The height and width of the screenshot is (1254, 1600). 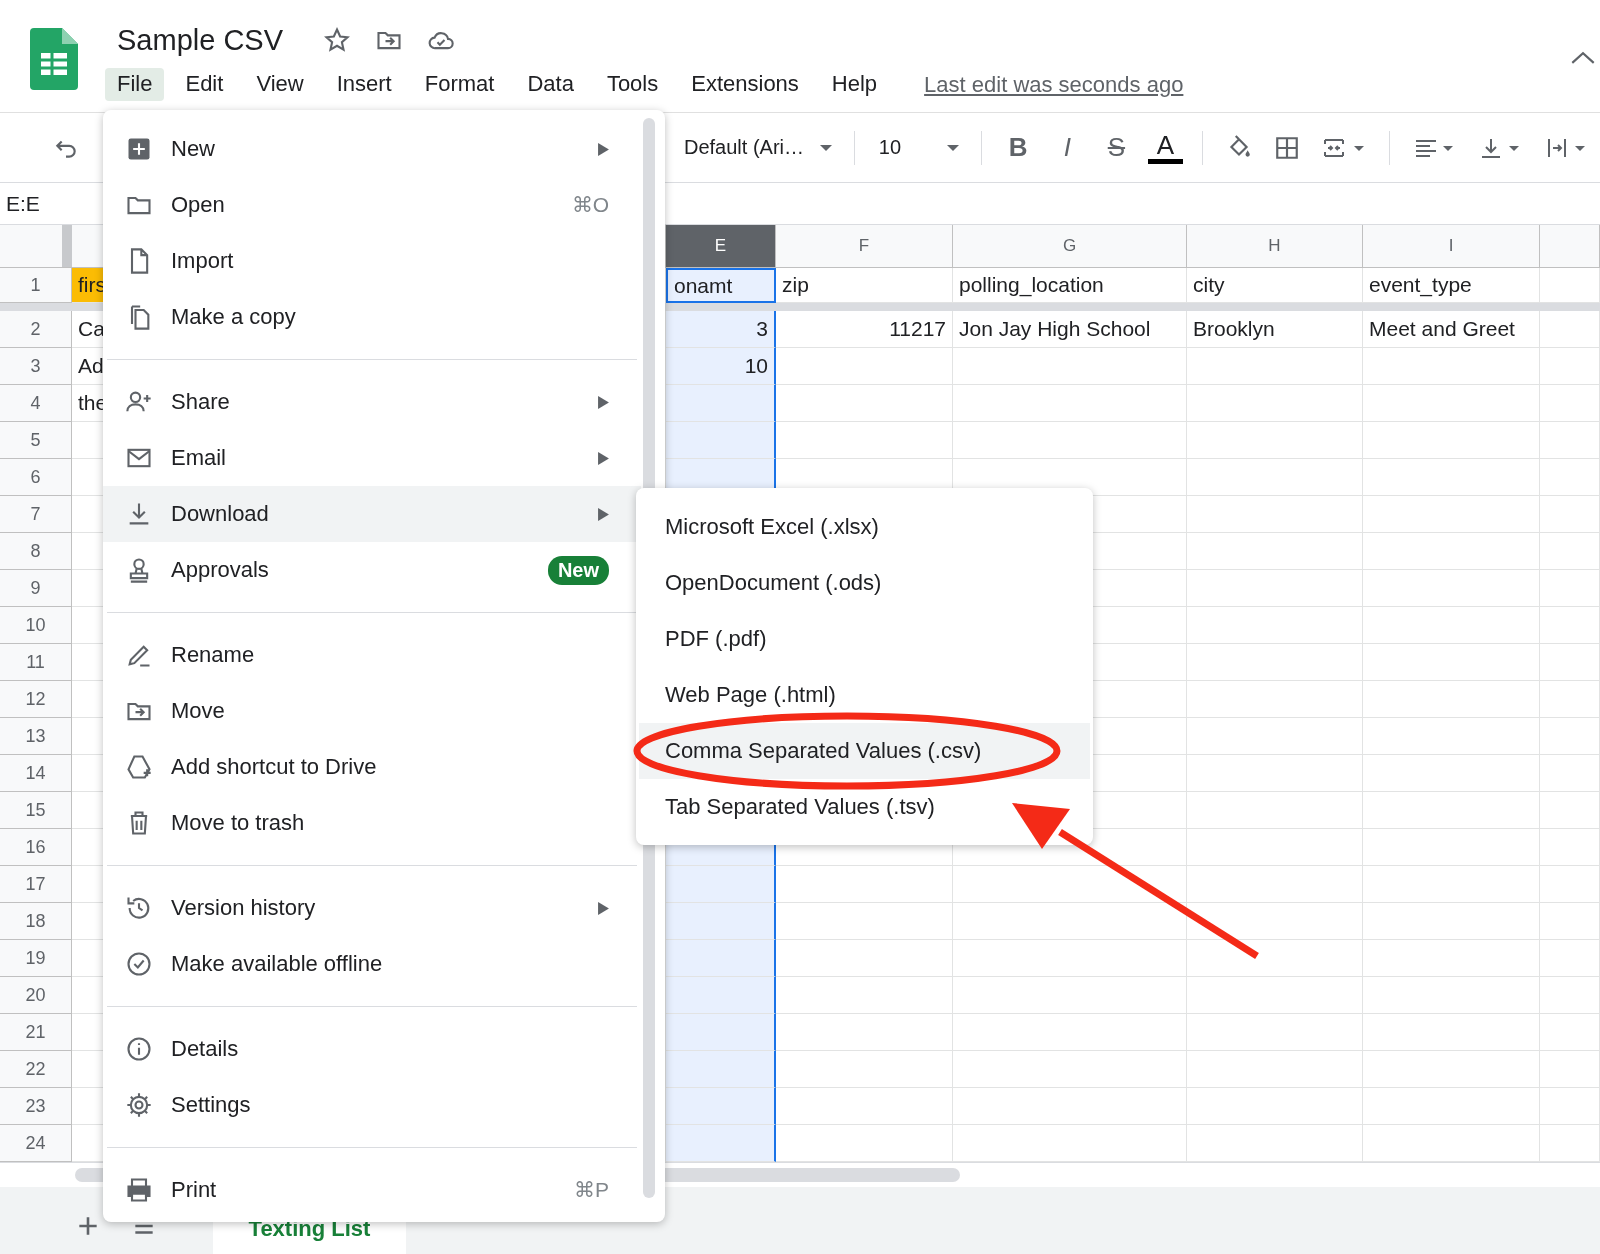 What do you see at coordinates (36, 662) in the screenshot?
I see `row-header: 11` at bounding box center [36, 662].